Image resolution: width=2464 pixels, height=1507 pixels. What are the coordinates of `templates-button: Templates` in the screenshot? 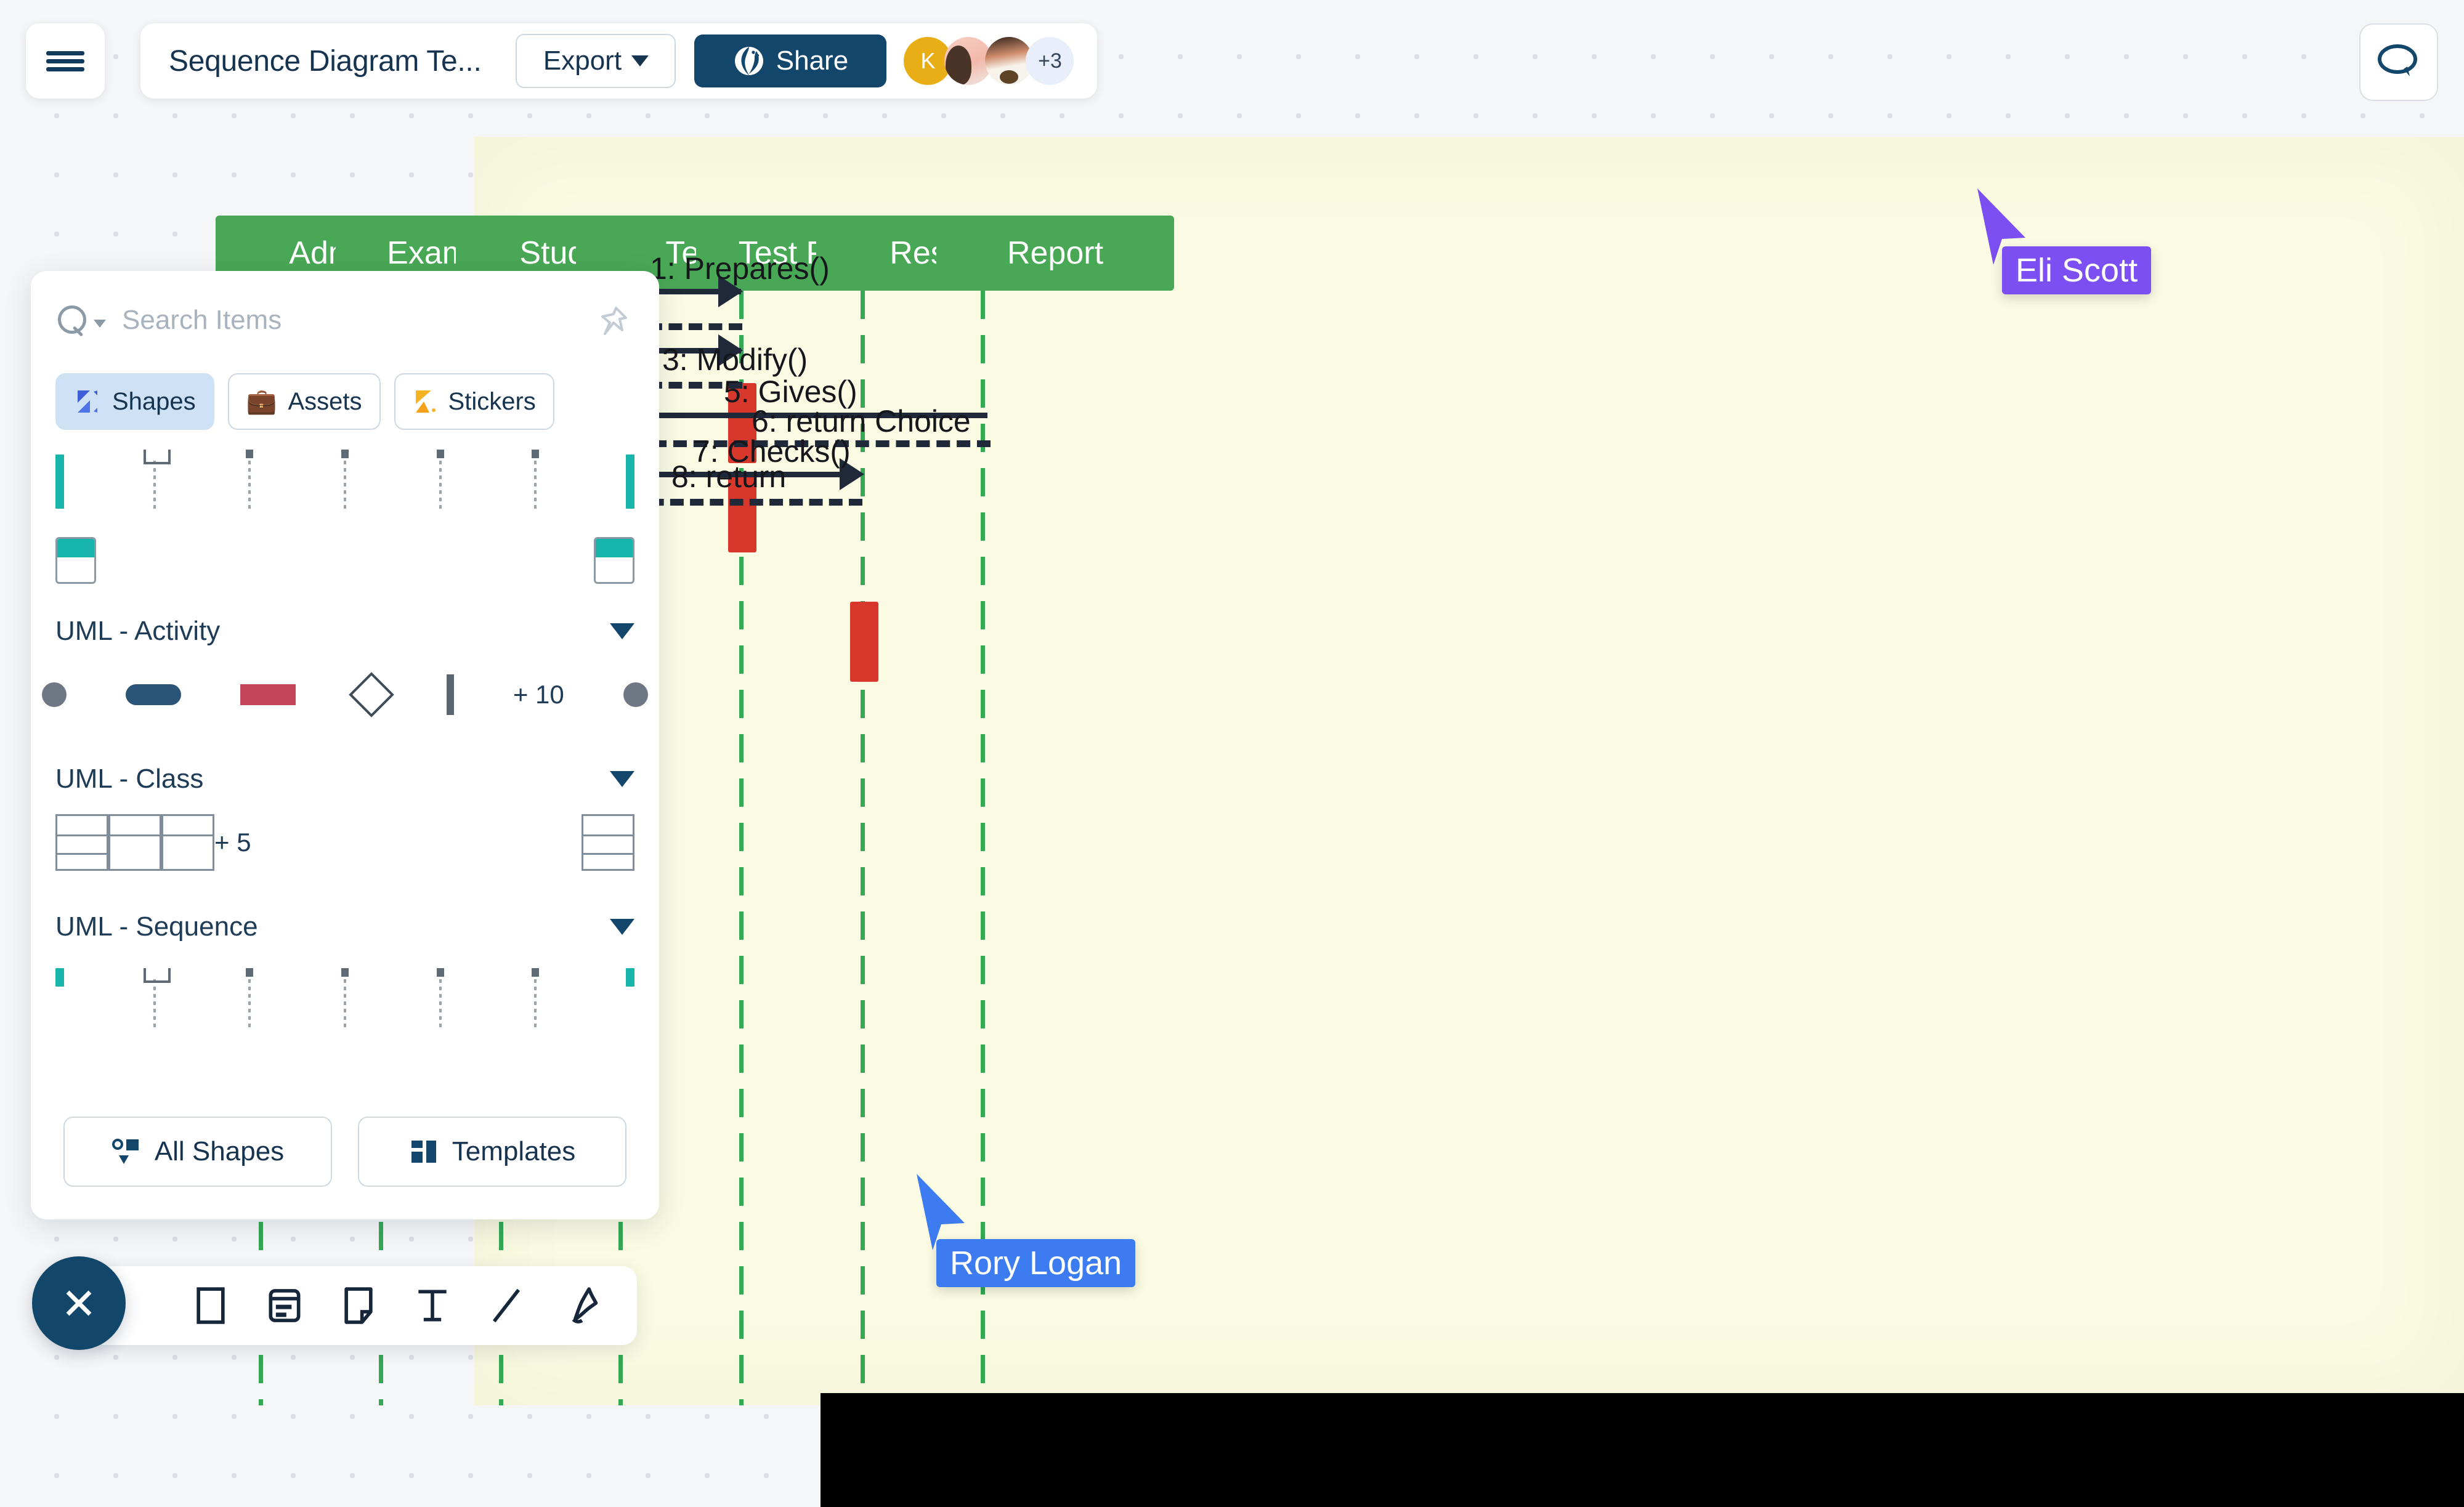 It's located at (492, 1152).